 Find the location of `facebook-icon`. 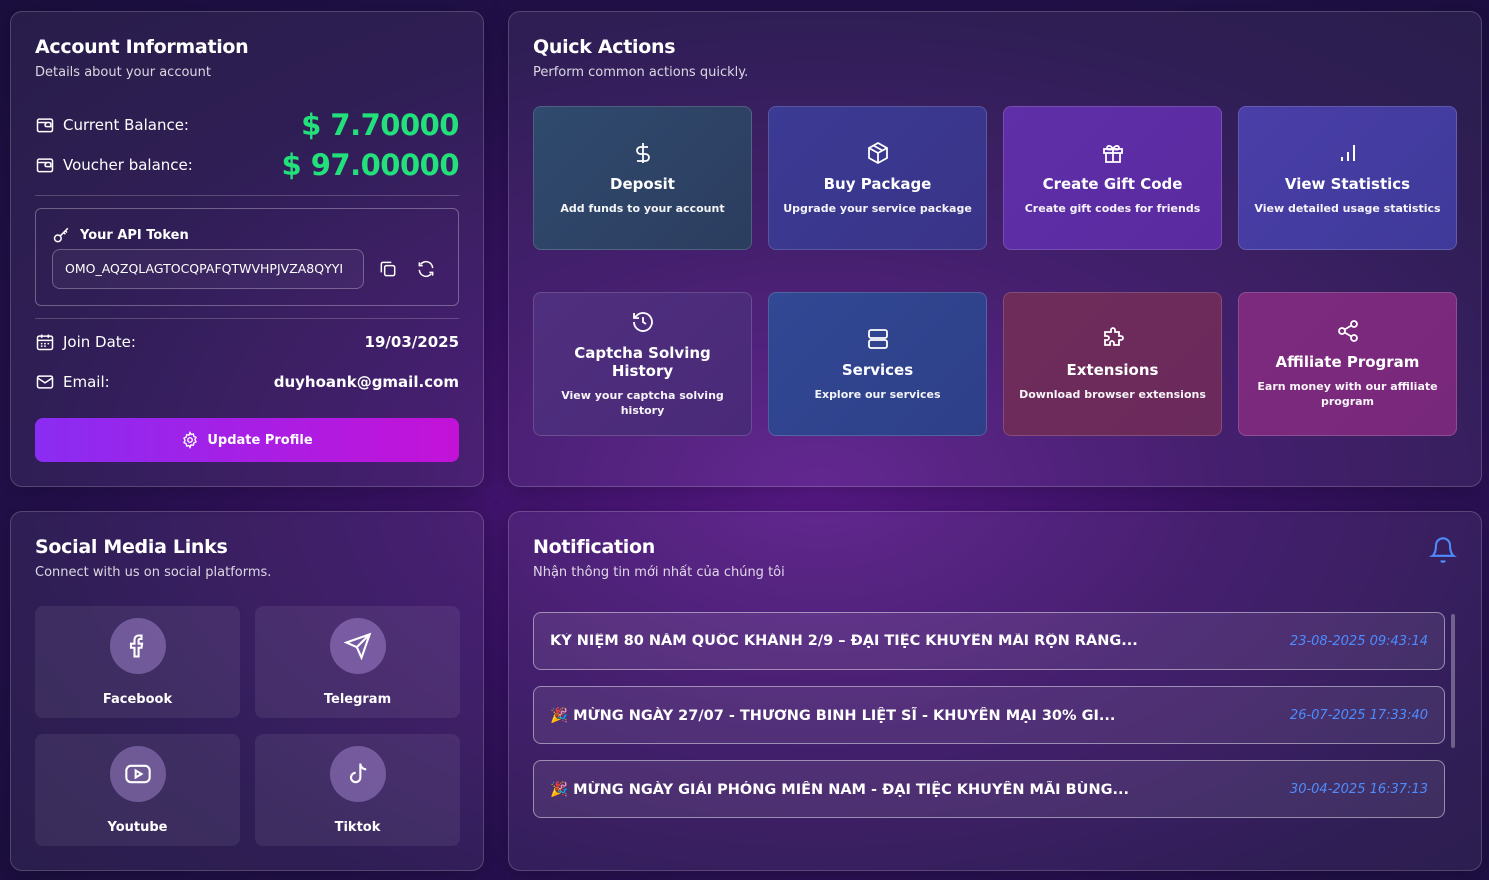

facebook-icon is located at coordinates (136, 646).